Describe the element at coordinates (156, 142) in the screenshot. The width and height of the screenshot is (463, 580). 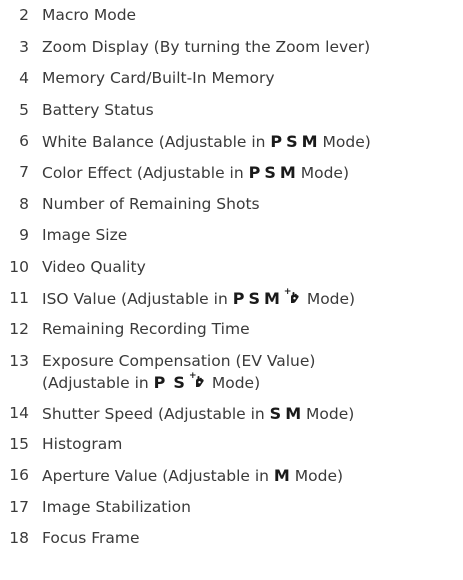
I see `item-text-prefix: White Balance (Adjustable in` at that location.